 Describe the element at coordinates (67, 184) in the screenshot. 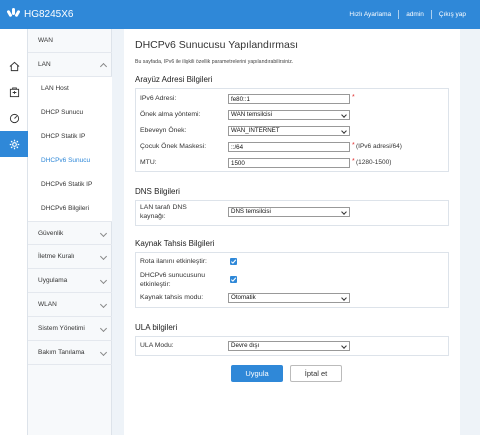

I see `menu-item-label: DHCPv6 Statik IP` at that location.